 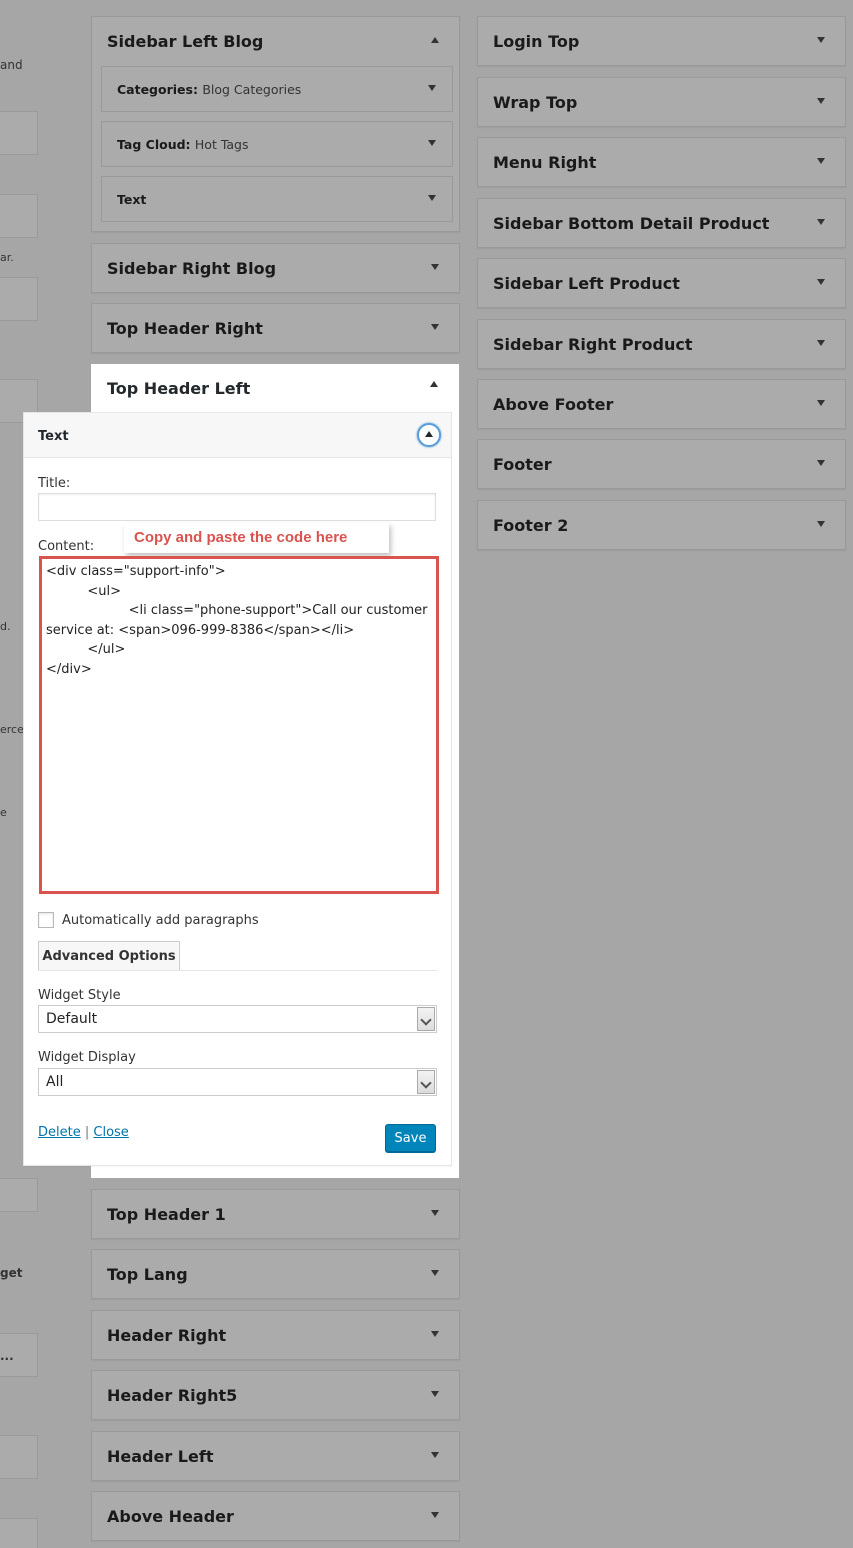 I want to click on sidebar-right-product-area: Sidebar Right Product, so click(x=661, y=344).